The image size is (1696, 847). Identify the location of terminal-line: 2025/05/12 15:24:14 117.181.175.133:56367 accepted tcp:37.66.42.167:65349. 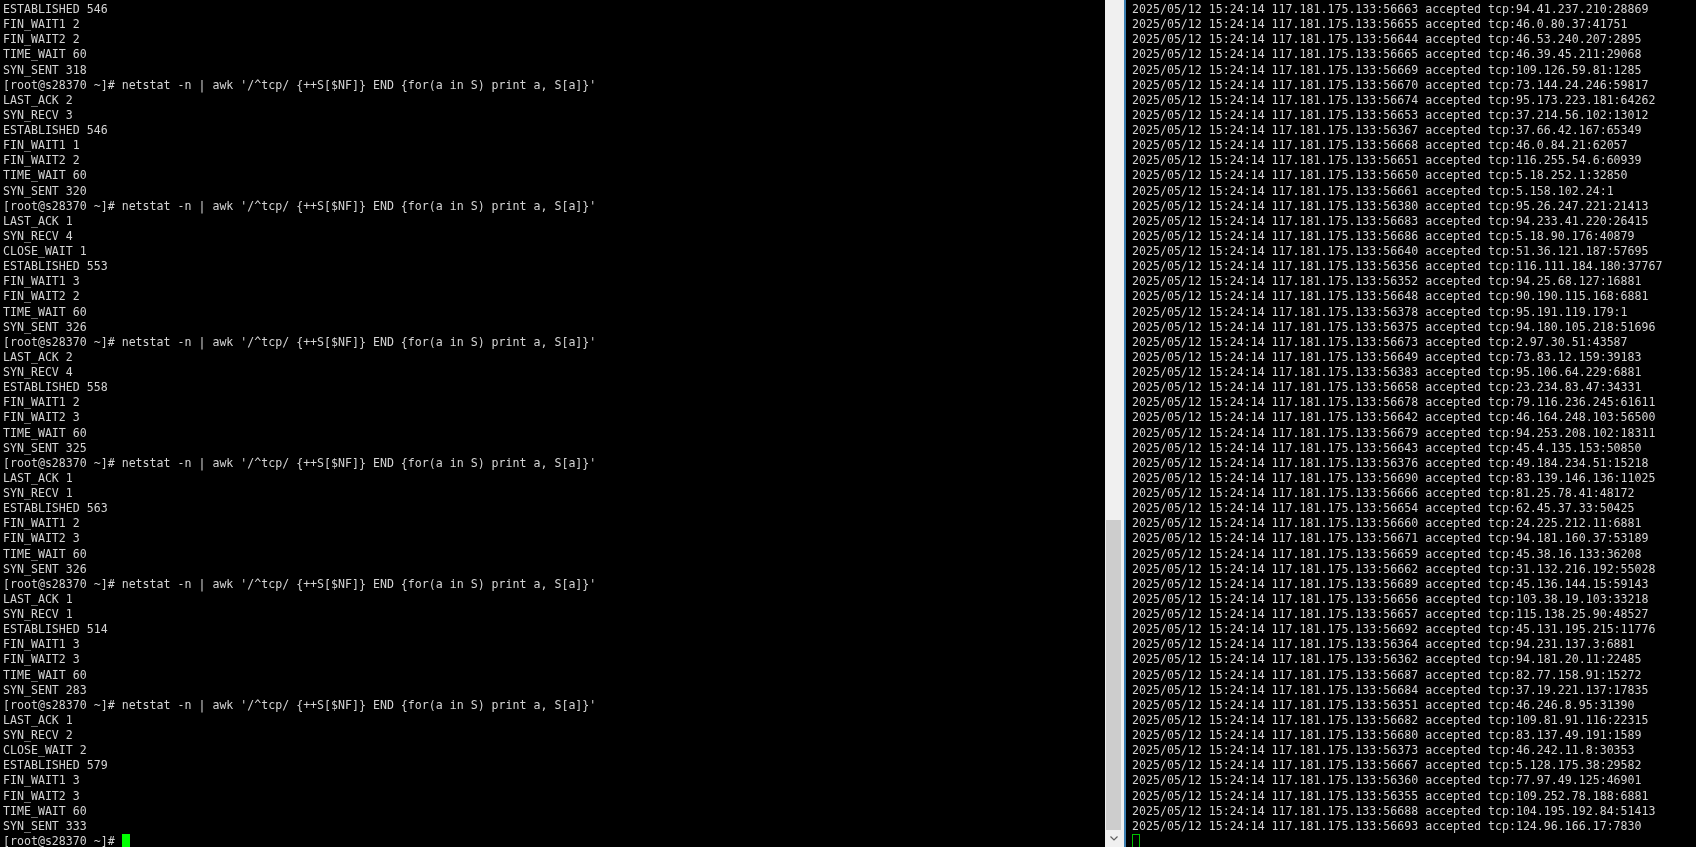
(1387, 131).